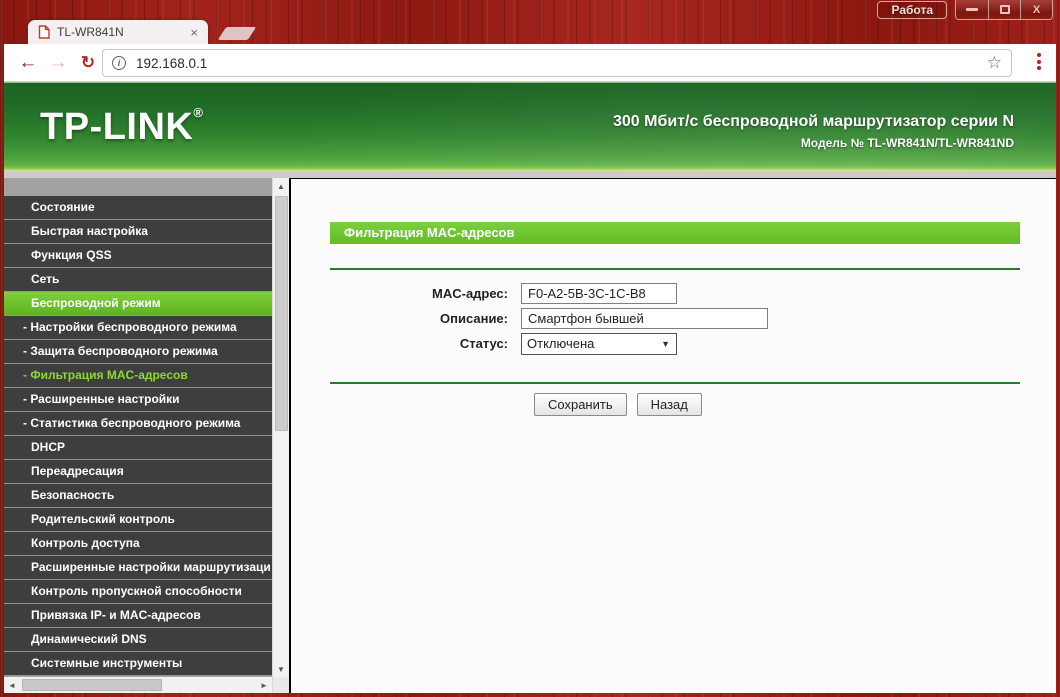 The height and width of the screenshot is (697, 1060). What do you see at coordinates (138, 232) in the screenshot?
I see `sidebar-item-quick-setup: Быстрая настройка` at bounding box center [138, 232].